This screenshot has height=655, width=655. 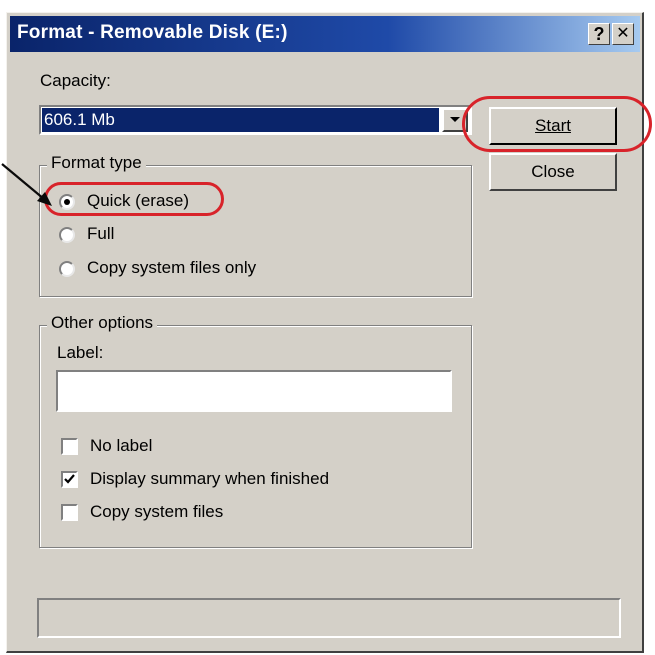 What do you see at coordinates (79, 119) in the screenshot?
I see `capacity-value: 606.1 Mb` at bounding box center [79, 119].